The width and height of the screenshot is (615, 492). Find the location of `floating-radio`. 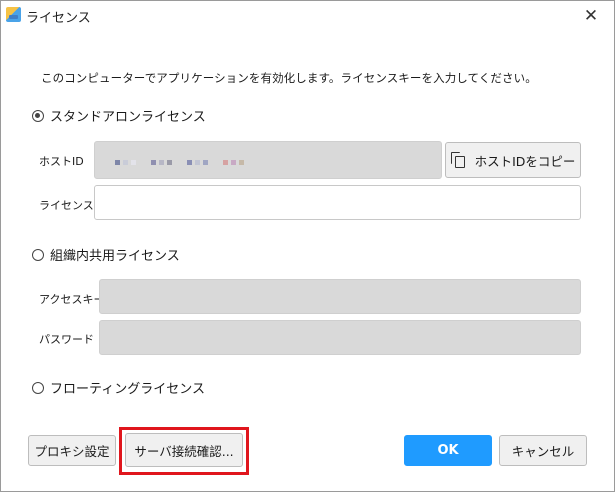

floating-radio is located at coordinates (38, 387).